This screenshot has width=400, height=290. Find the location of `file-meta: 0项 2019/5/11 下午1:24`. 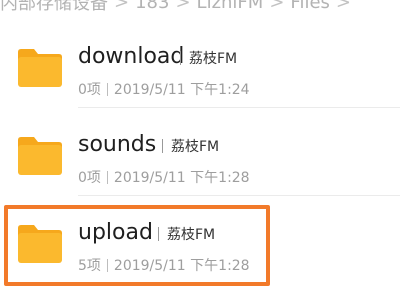

file-meta: 0项 2019/5/11 下午1:24 is located at coordinates (164, 89).